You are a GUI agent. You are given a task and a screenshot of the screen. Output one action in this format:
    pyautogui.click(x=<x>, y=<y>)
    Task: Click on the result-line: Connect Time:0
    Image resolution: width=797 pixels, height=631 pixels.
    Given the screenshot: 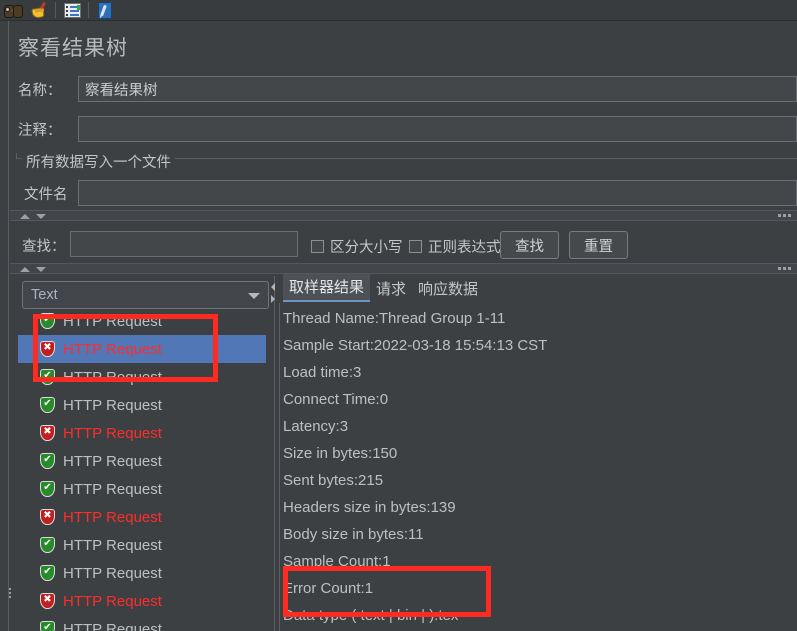 What is the action you would take?
    pyautogui.click(x=336, y=399)
    